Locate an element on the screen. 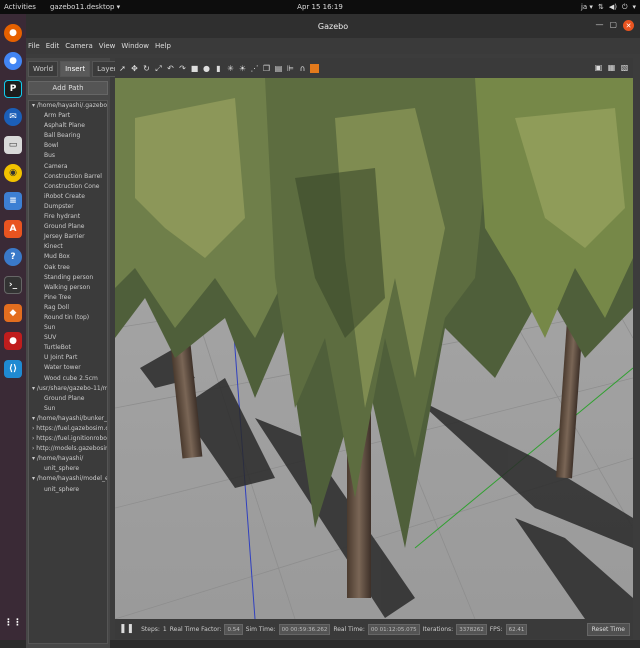 The height and width of the screenshot is (648, 640). thunderbird-icon: ✉ is located at coordinates (13, 117).